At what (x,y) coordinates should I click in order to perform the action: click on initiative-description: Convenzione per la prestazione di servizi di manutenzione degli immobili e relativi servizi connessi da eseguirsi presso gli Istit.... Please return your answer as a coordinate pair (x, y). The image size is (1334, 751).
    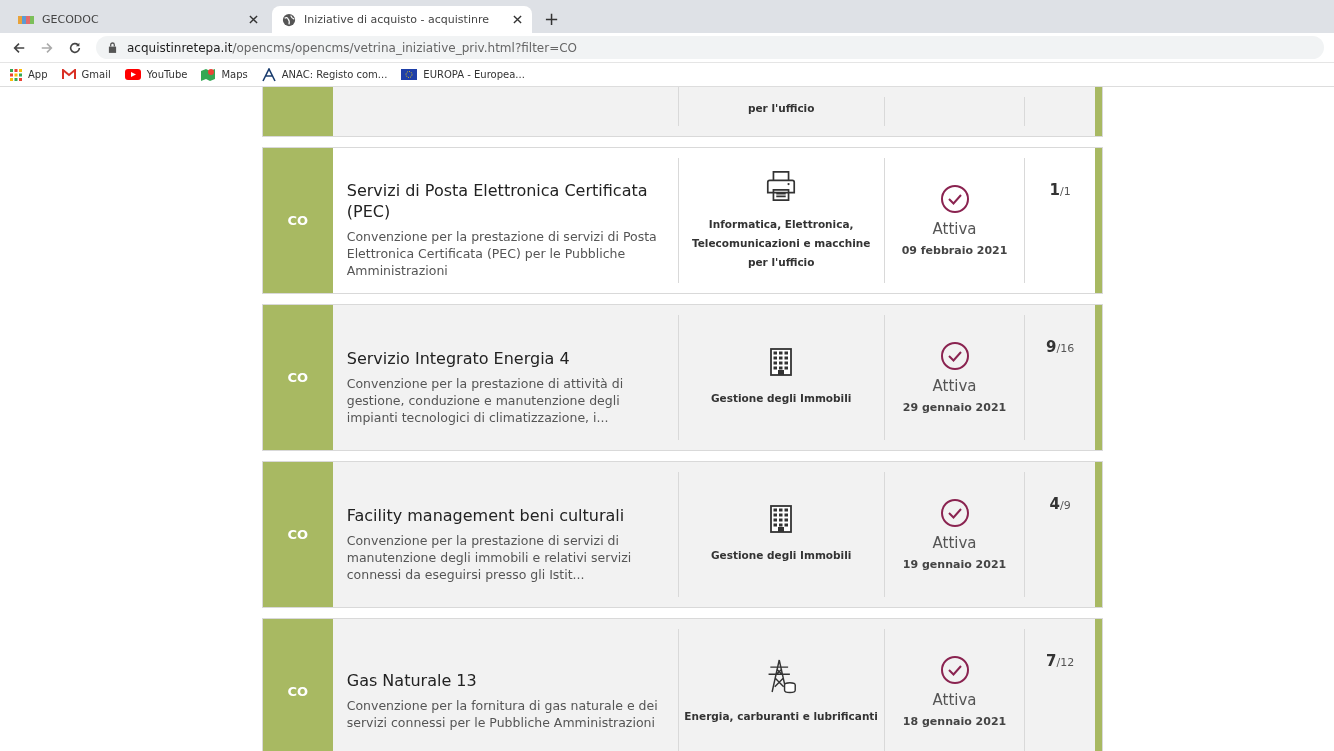
    Looking at the image, I should click on (489, 557).